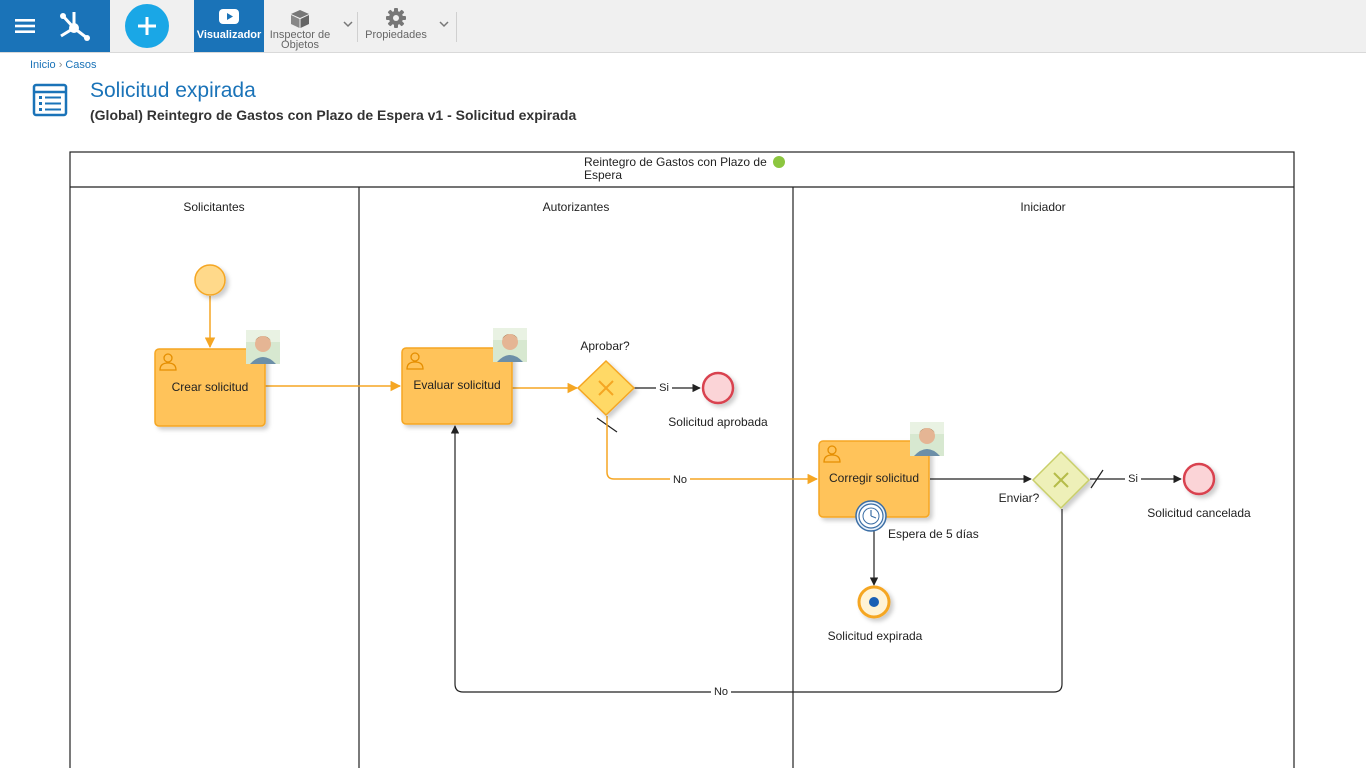  What do you see at coordinates (456, 385) in the screenshot?
I see `task-label: Evaluar solicitud` at bounding box center [456, 385].